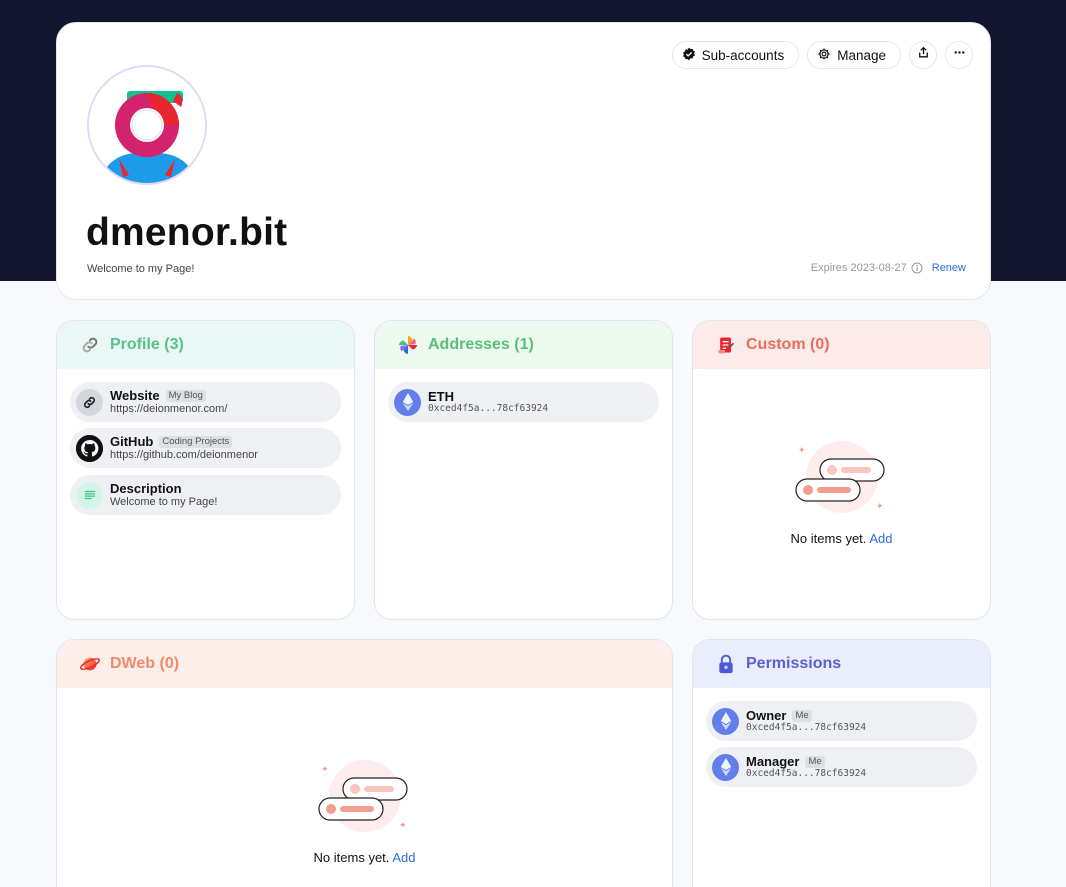 The image size is (1066, 887). Describe the element at coordinates (949, 268) in the screenshot. I see `renew-link: Renew` at that location.